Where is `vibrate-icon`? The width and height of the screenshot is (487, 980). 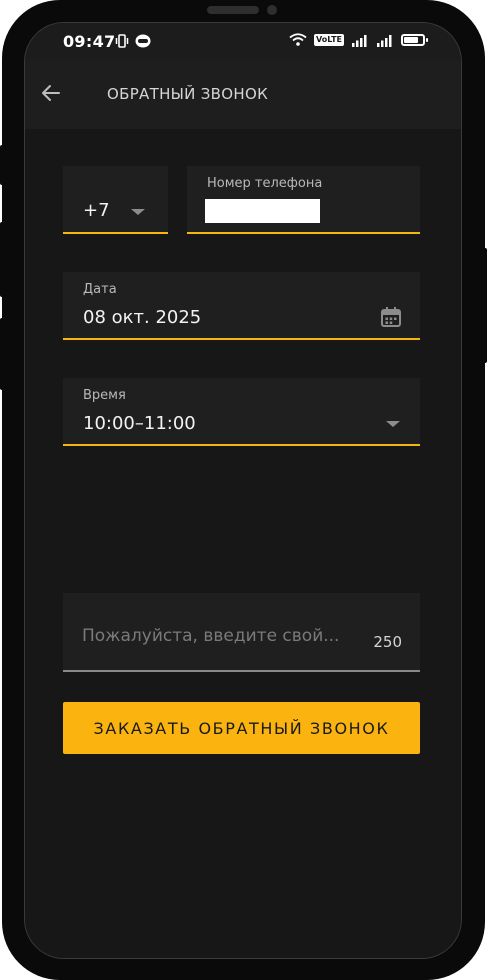
vibrate-icon is located at coordinates (122, 41).